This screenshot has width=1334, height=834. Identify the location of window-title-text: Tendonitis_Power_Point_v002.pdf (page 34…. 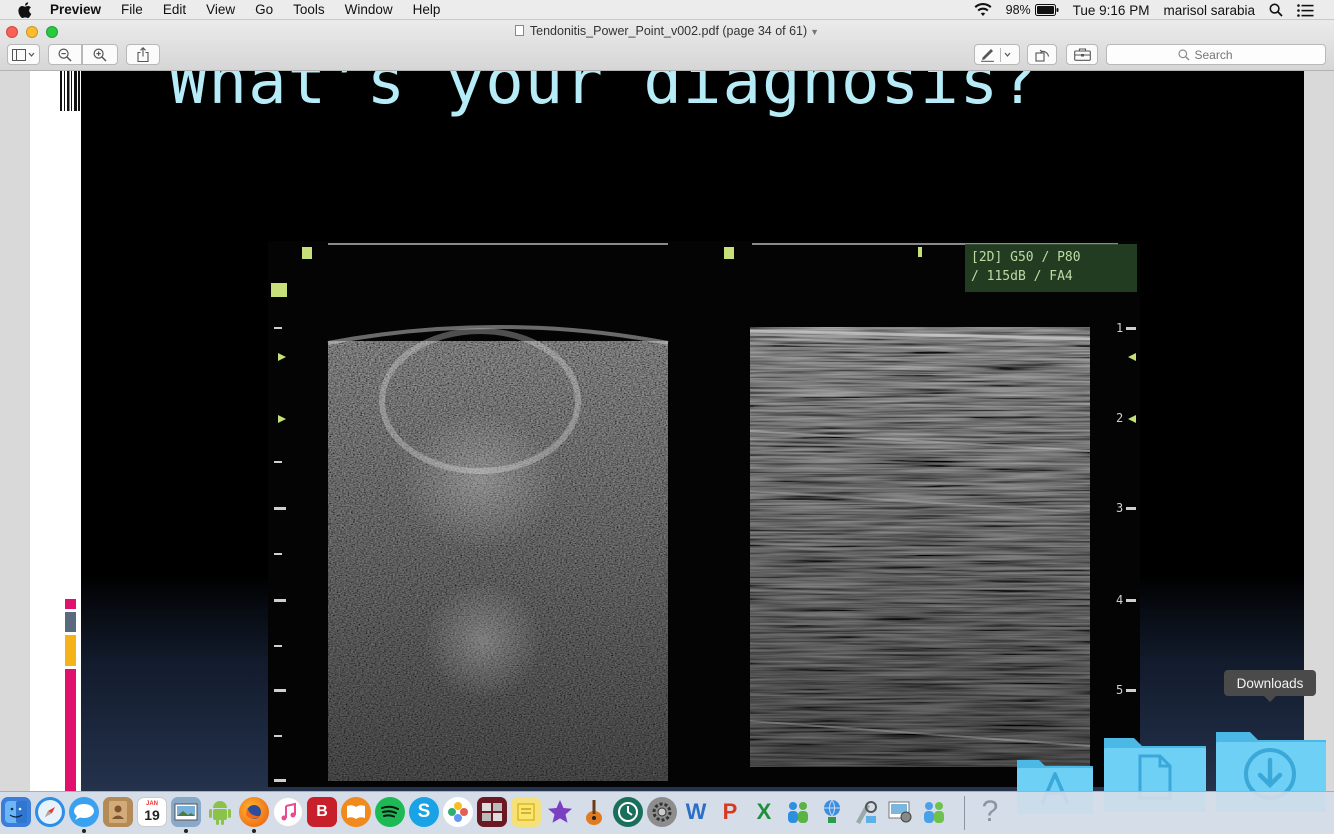
(668, 31).